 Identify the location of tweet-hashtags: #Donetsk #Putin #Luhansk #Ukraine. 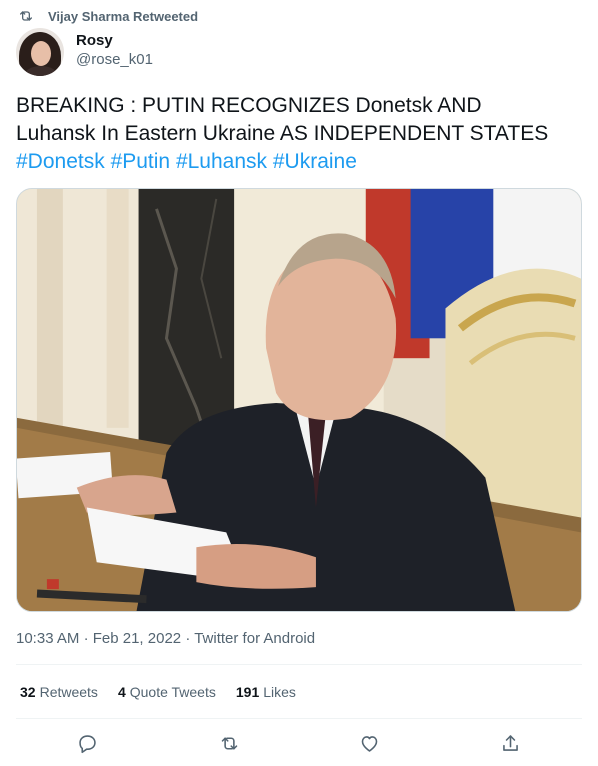
(301, 162).